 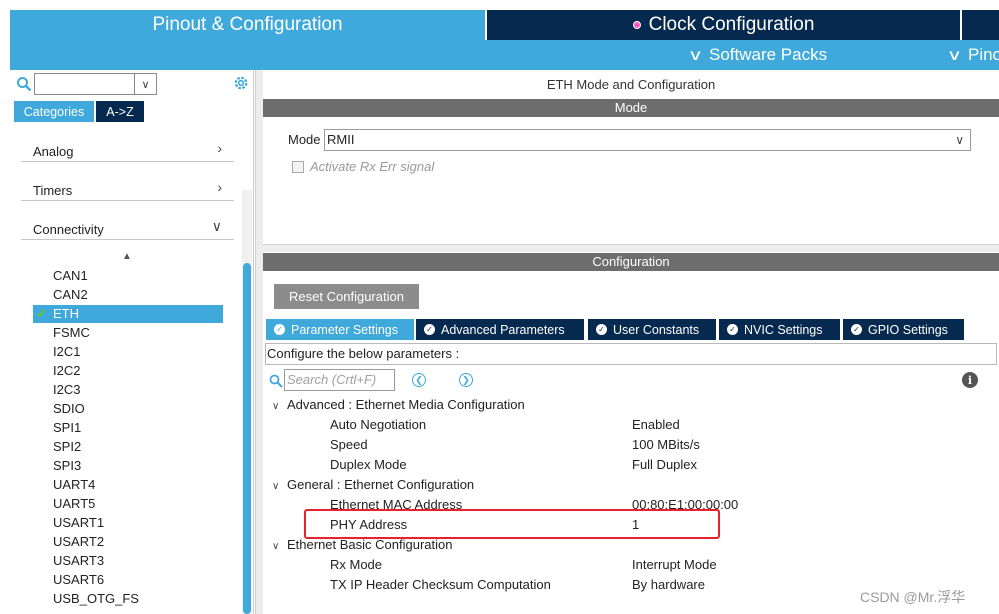 What do you see at coordinates (69, 408) in the screenshot?
I see `list-item-label: SDIO` at bounding box center [69, 408].